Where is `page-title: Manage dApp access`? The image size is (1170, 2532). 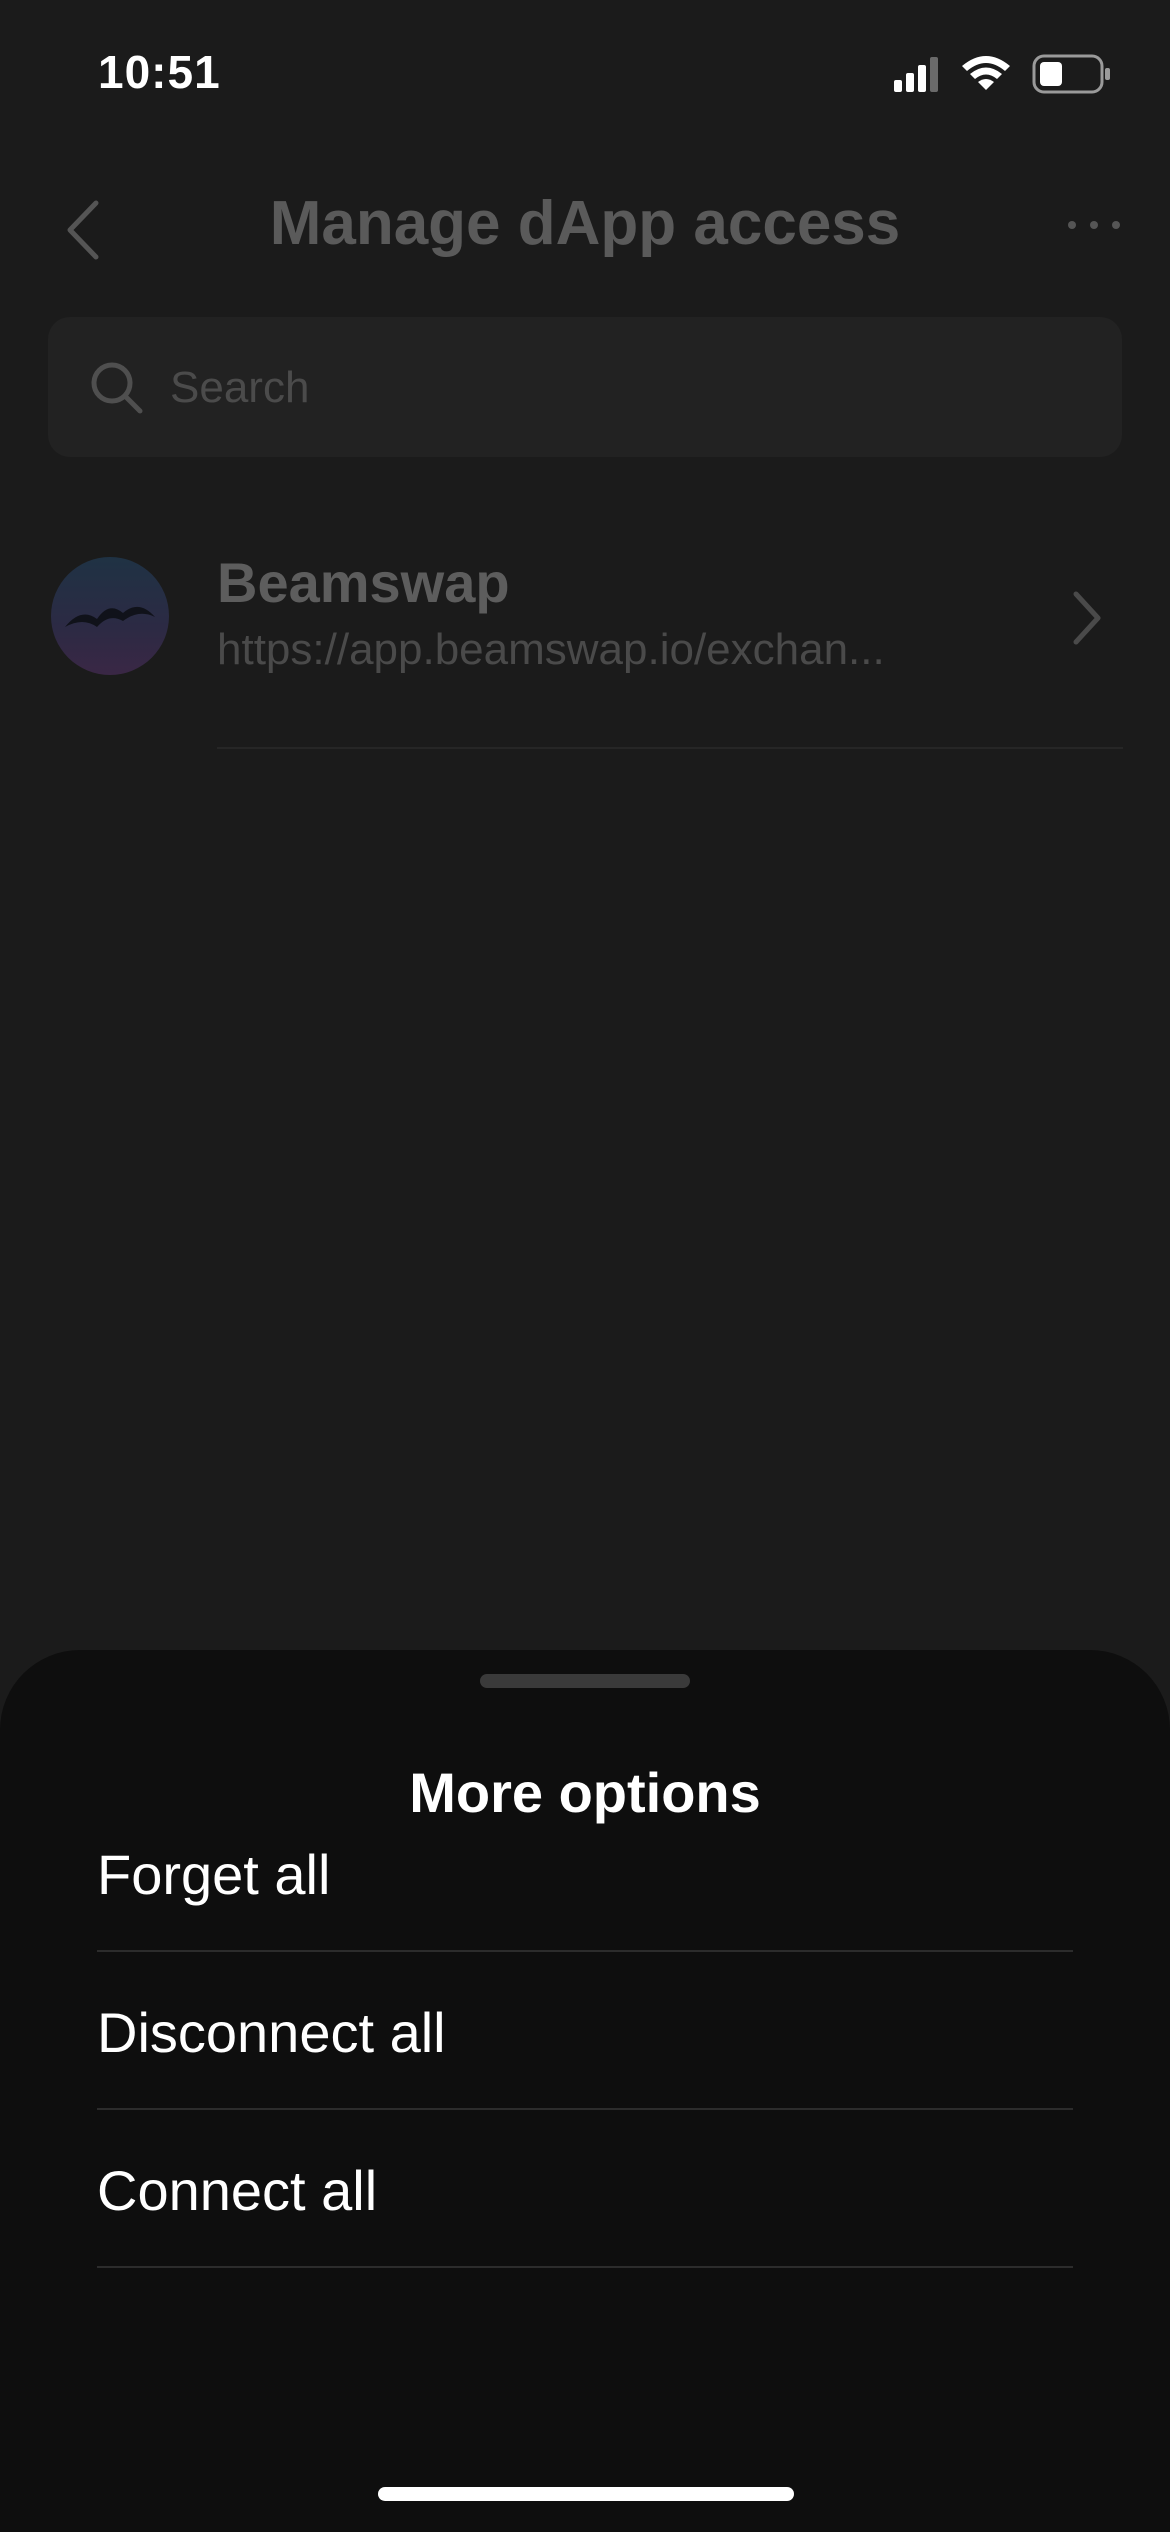
page-title: Manage dApp access is located at coordinates (585, 223).